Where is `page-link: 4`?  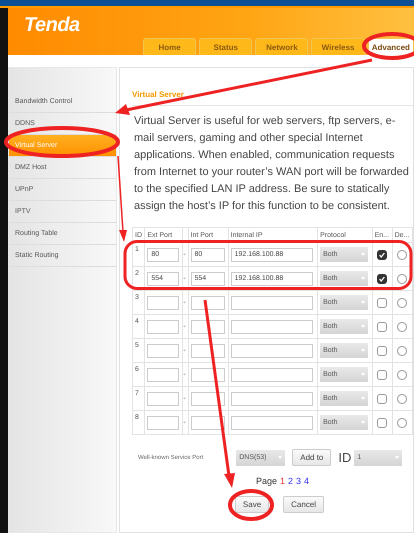 page-link: 4 is located at coordinates (307, 481).